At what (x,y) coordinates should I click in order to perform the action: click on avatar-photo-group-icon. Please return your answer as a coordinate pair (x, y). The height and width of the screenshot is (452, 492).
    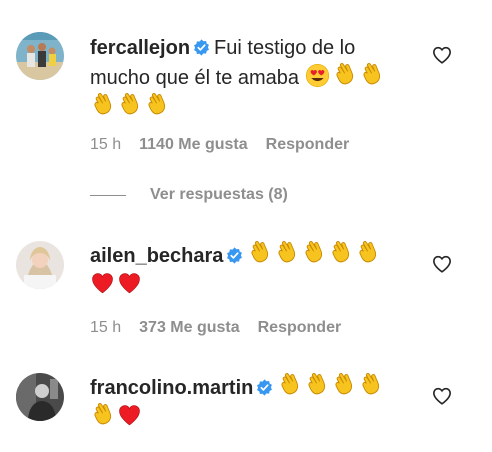
    Looking at the image, I should click on (40, 56).